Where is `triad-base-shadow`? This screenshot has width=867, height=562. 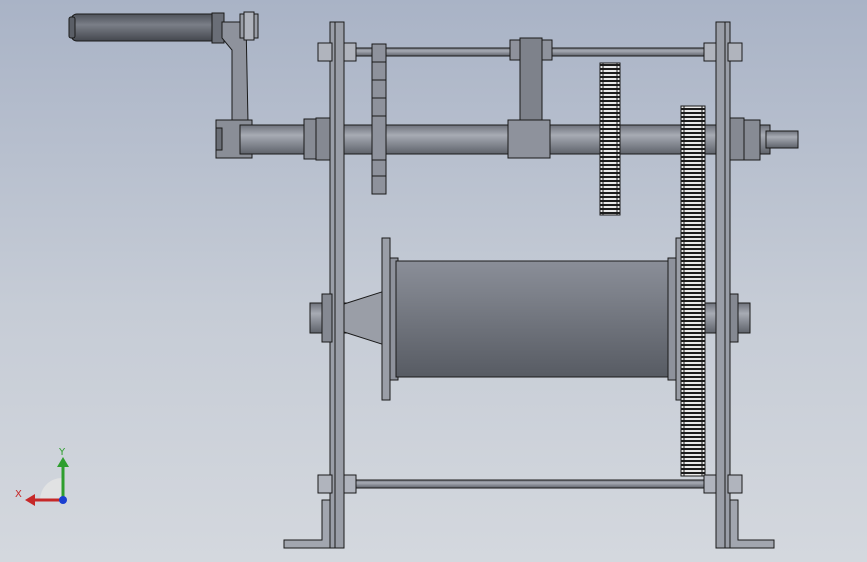
triad-base-shadow is located at coordinates (51, 489).